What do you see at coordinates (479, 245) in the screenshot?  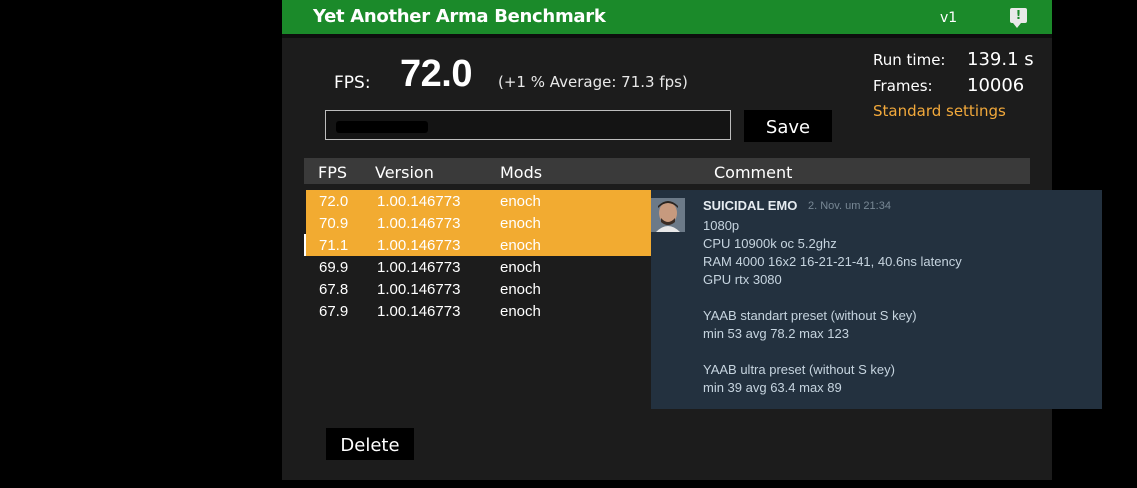 I see `table-row: 71.1 1.00.146773 enoch` at bounding box center [479, 245].